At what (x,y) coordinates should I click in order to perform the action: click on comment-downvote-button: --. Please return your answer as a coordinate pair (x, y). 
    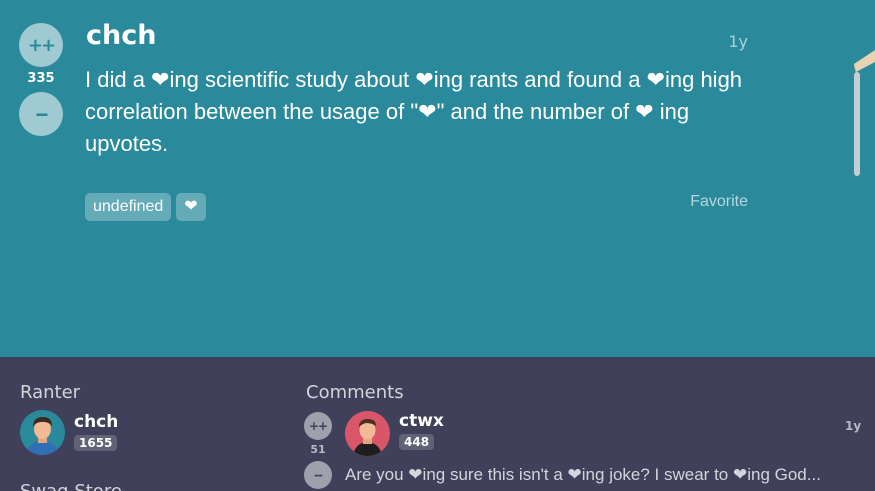
    Looking at the image, I should click on (318, 475).